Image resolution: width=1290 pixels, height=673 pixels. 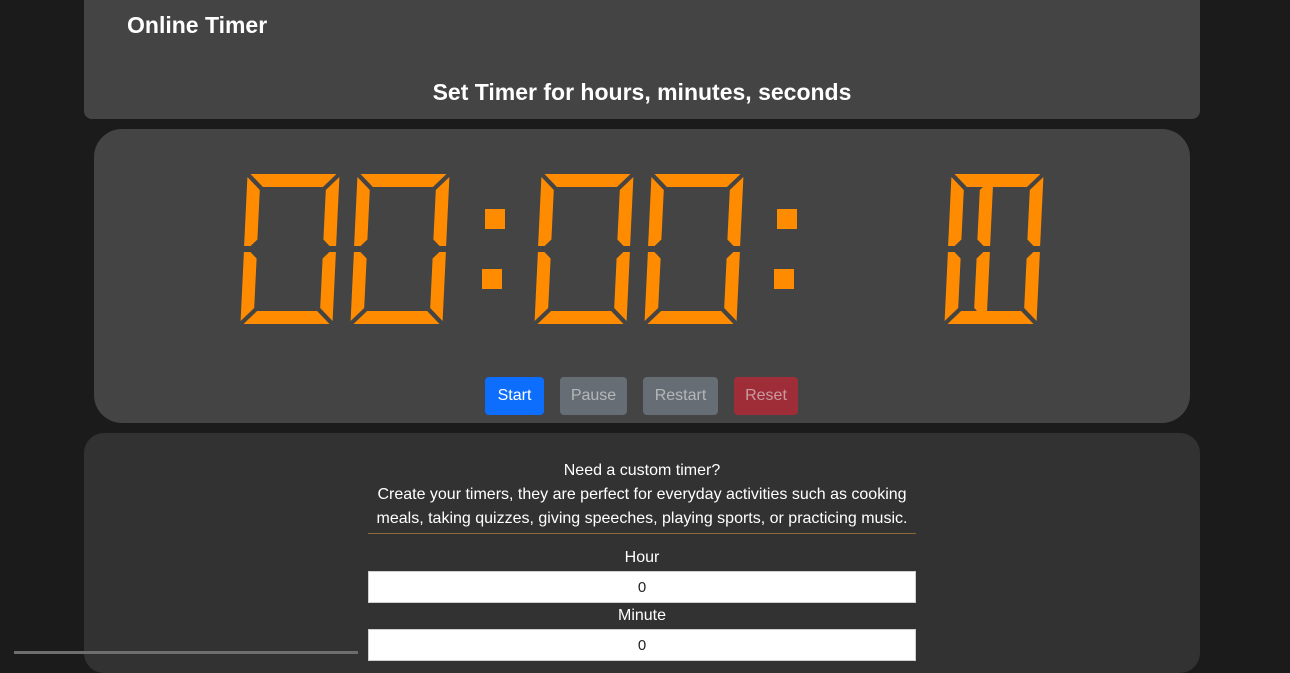 What do you see at coordinates (642, 92) in the screenshot?
I see `page-subtitle: Set Timer for hours, minutes, seconds` at bounding box center [642, 92].